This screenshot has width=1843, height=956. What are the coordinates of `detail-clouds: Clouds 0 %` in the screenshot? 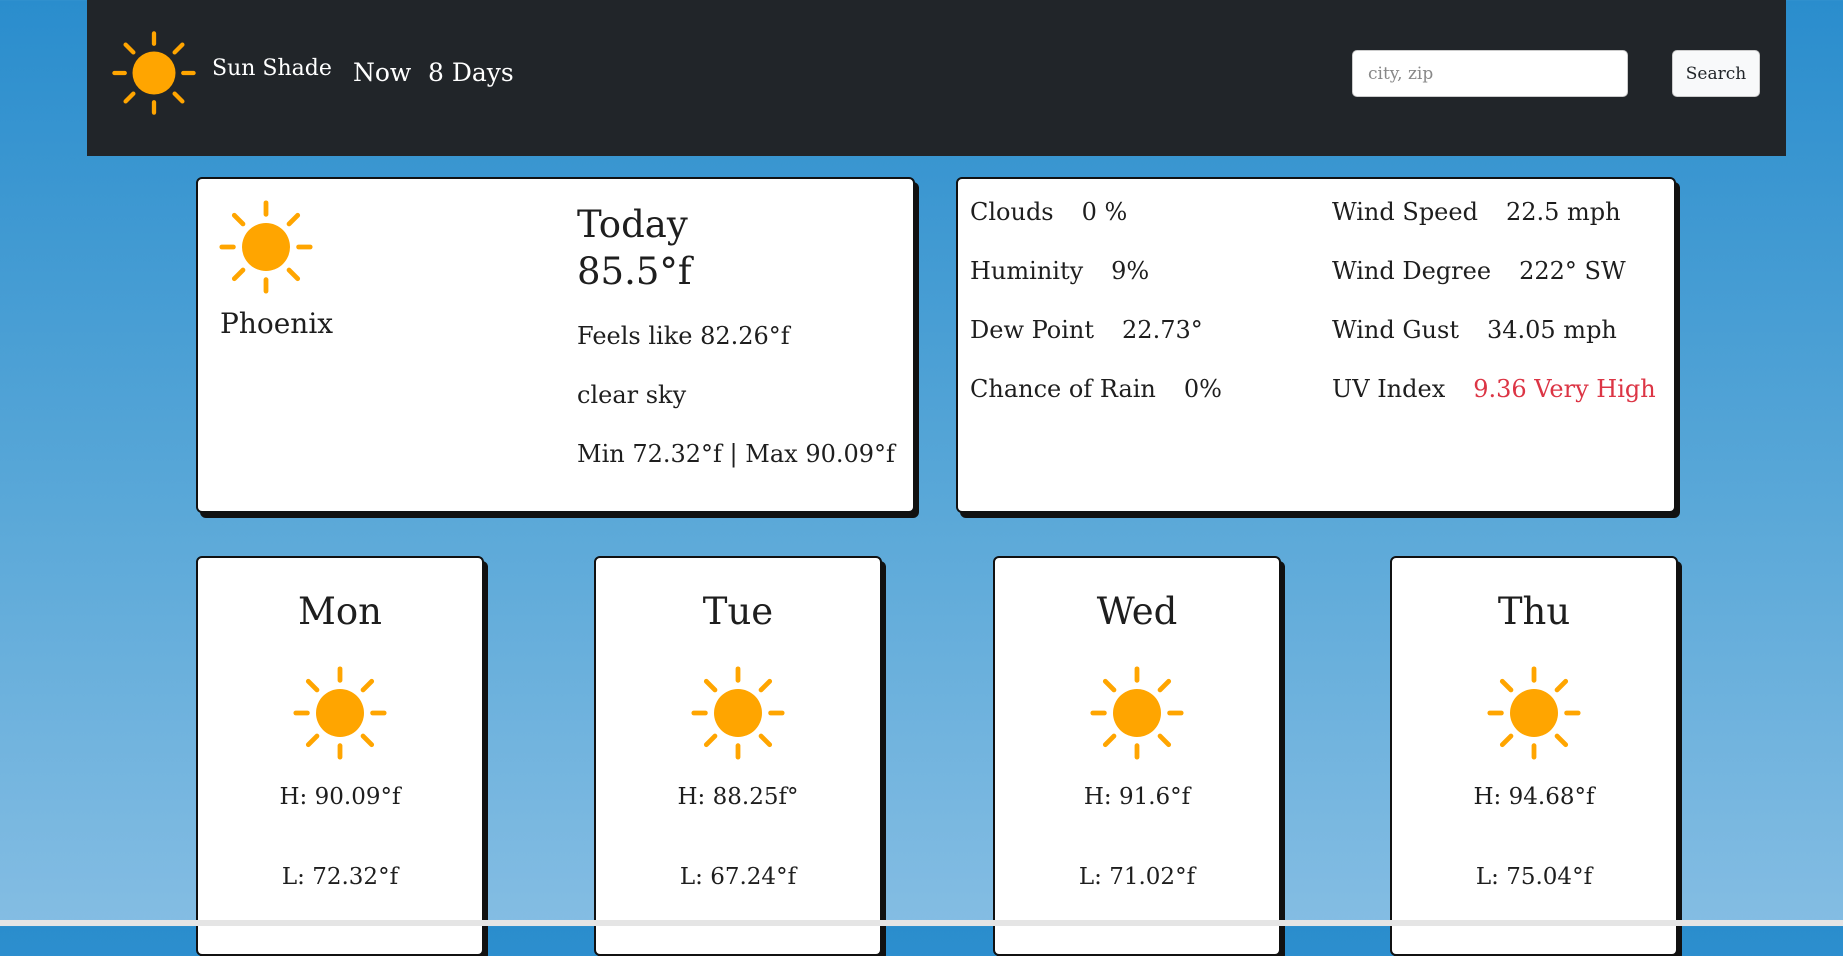 It's located at (1048, 212).